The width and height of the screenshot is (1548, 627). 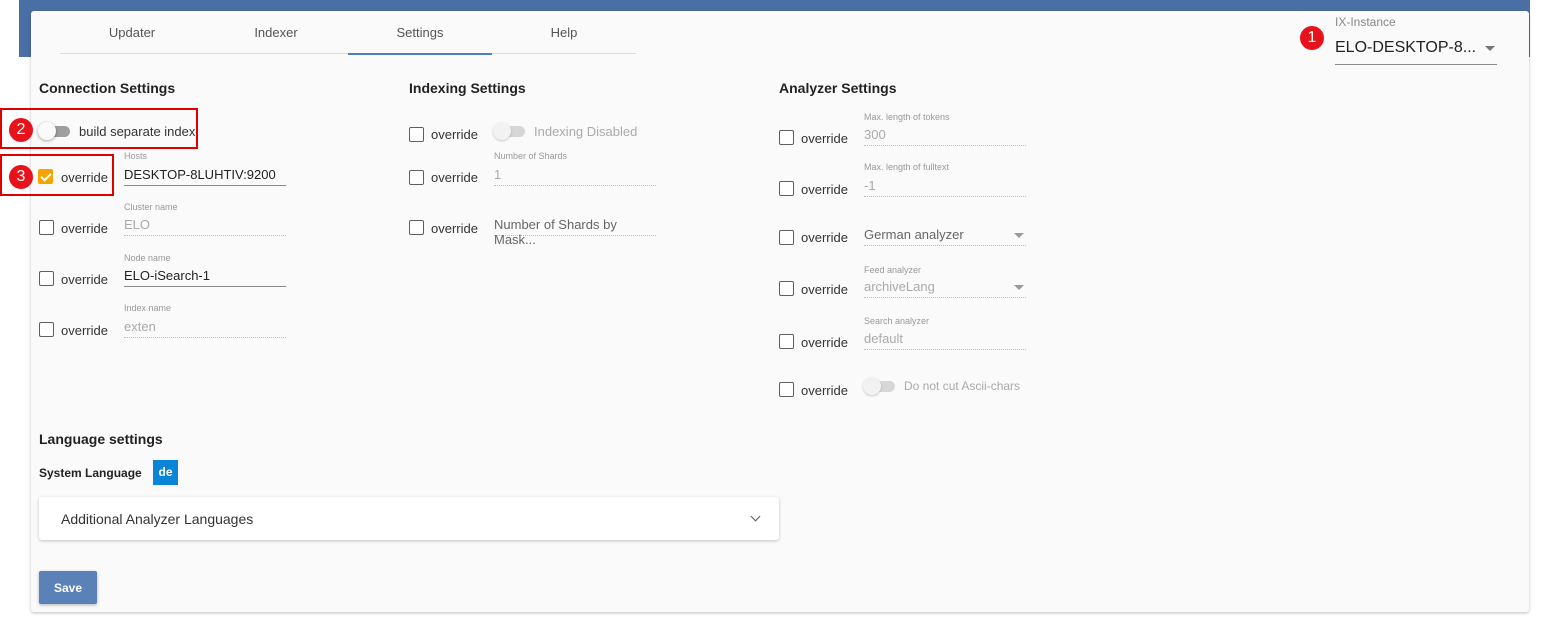 What do you see at coordinates (531, 156) in the screenshot?
I see `shards-label: Number of Shards` at bounding box center [531, 156].